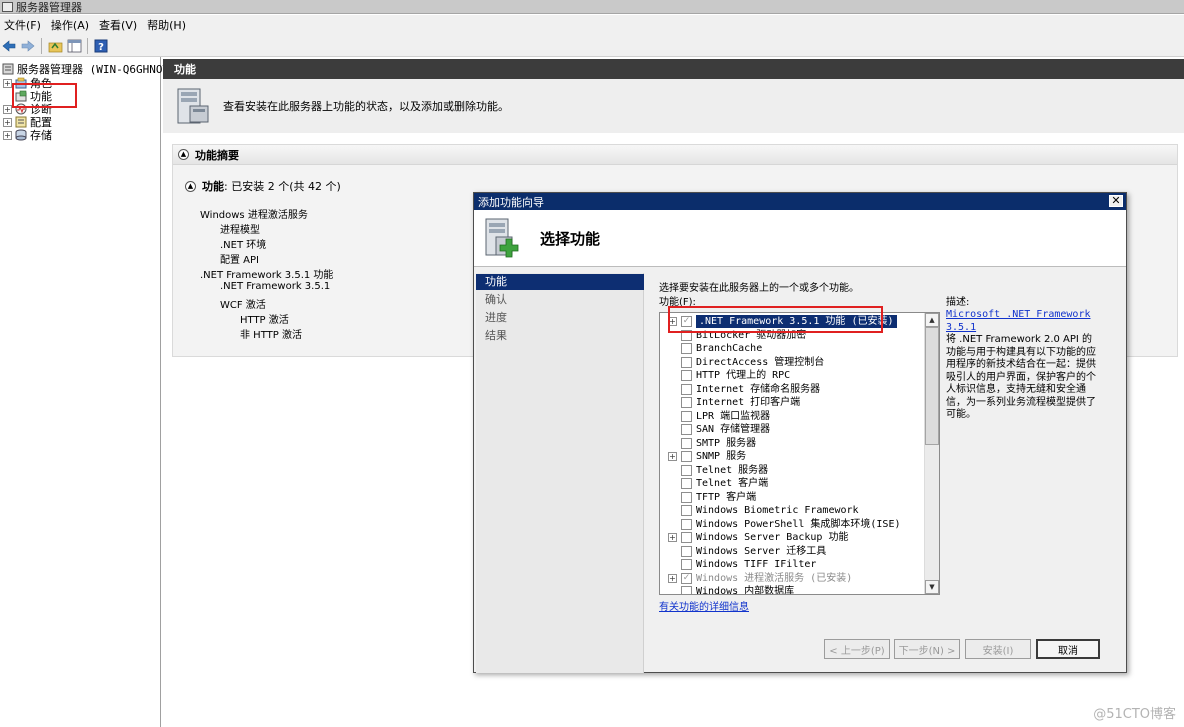 The image size is (1184, 727). Describe the element at coordinates (41, 45) in the screenshot. I see `toolbar-separator` at that location.